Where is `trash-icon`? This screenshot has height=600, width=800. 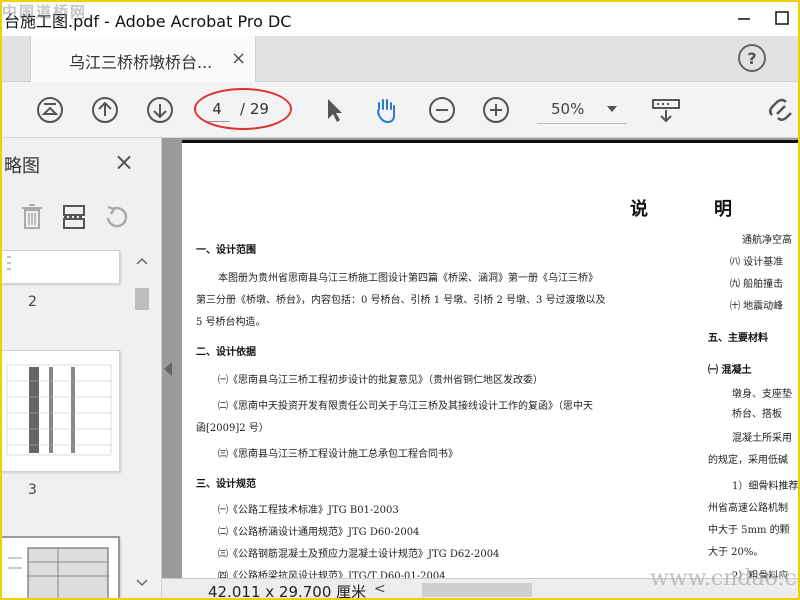 trash-icon is located at coordinates (32, 216).